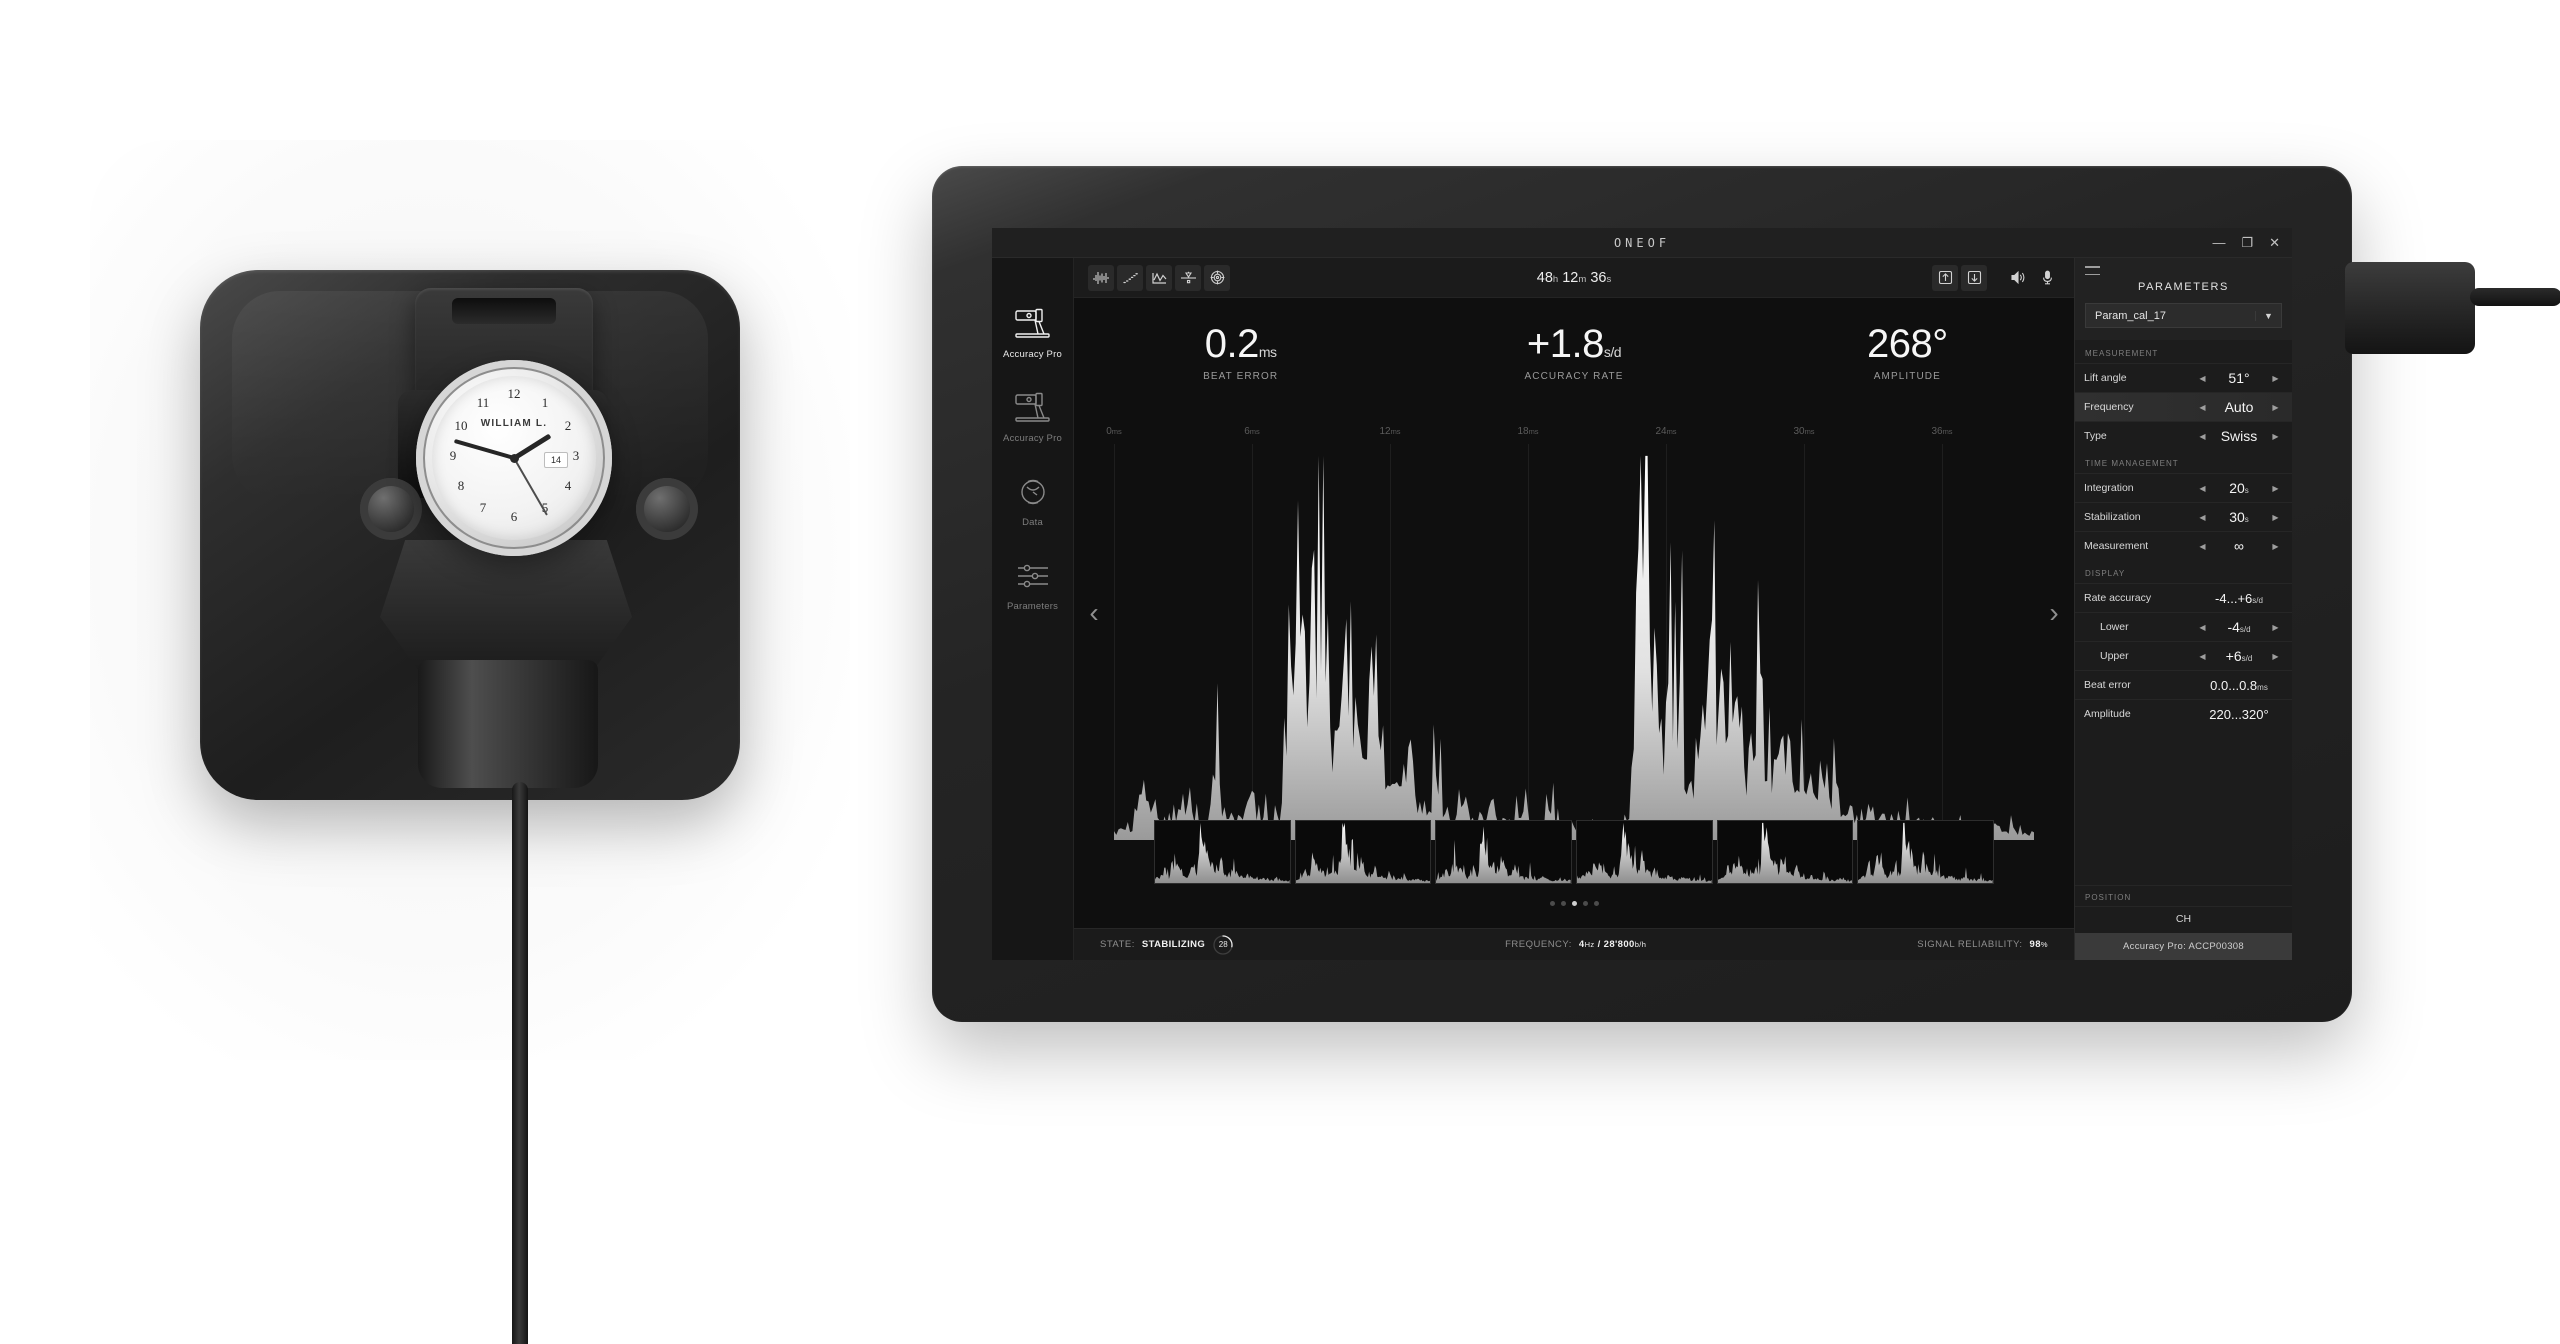 The image size is (2560, 1344). What do you see at coordinates (2239, 378) in the screenshot?
I see `parameter-value: 51°` at bounding box center [2239, 378].